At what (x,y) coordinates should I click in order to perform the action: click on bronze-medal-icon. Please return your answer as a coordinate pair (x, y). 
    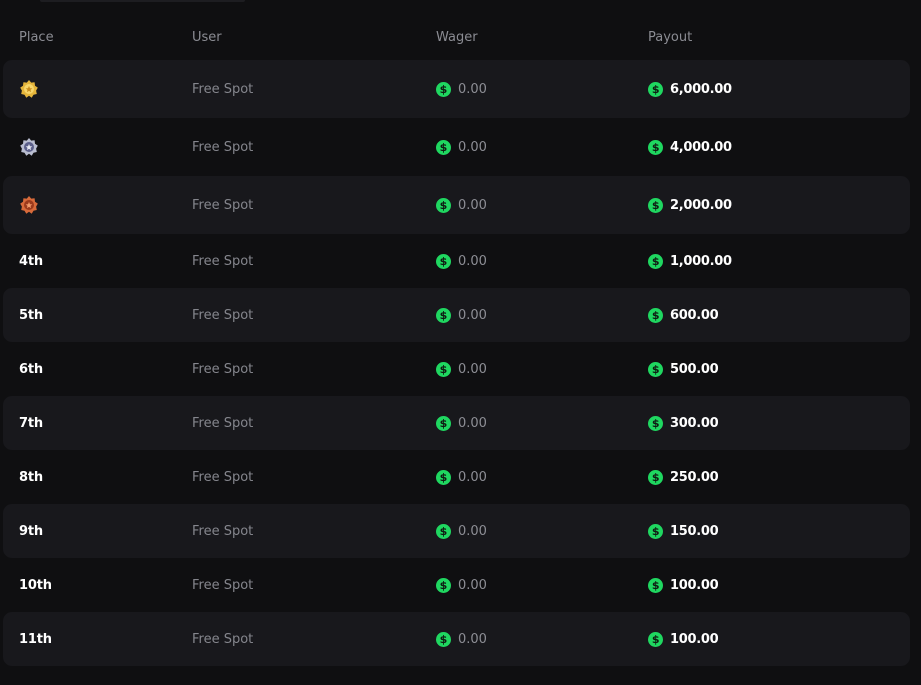
    Looking at the image, I should click on (29, 205).